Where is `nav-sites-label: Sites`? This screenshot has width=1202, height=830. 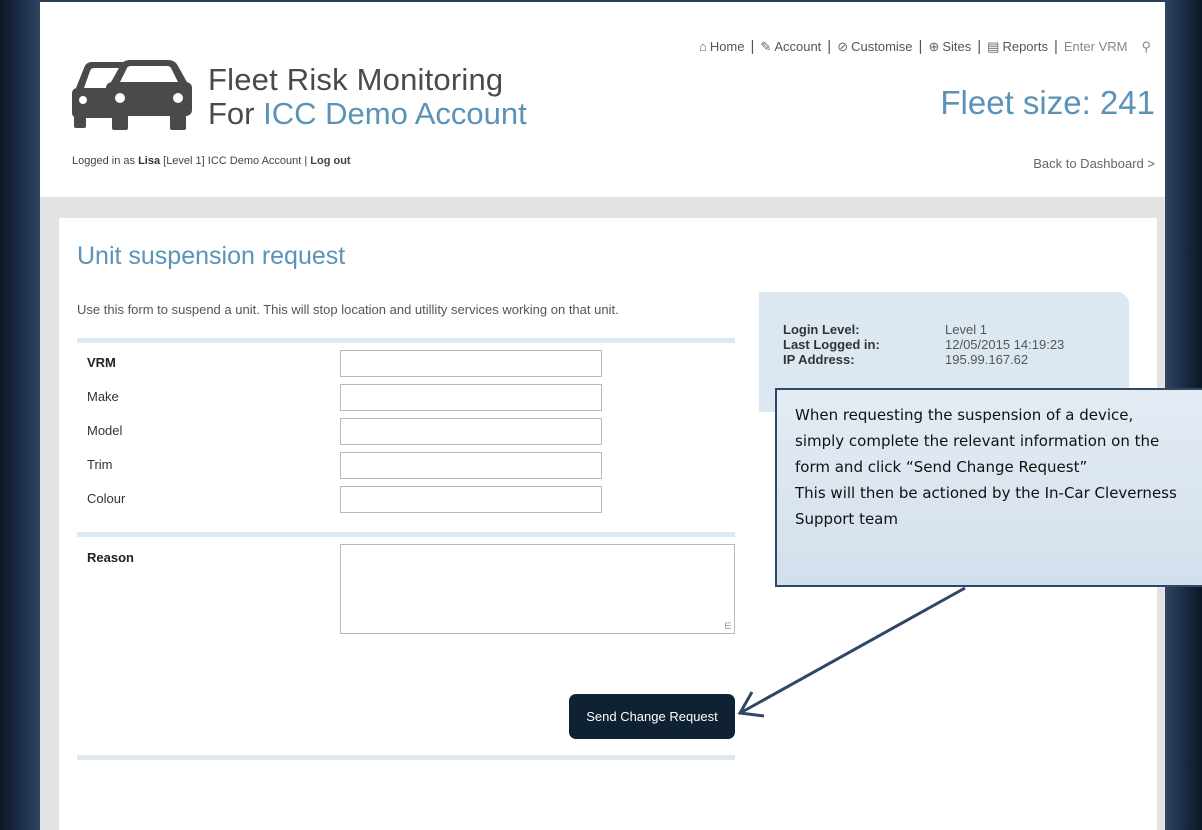
nav-sites-label: Sites is located at coordinates (957, 46).